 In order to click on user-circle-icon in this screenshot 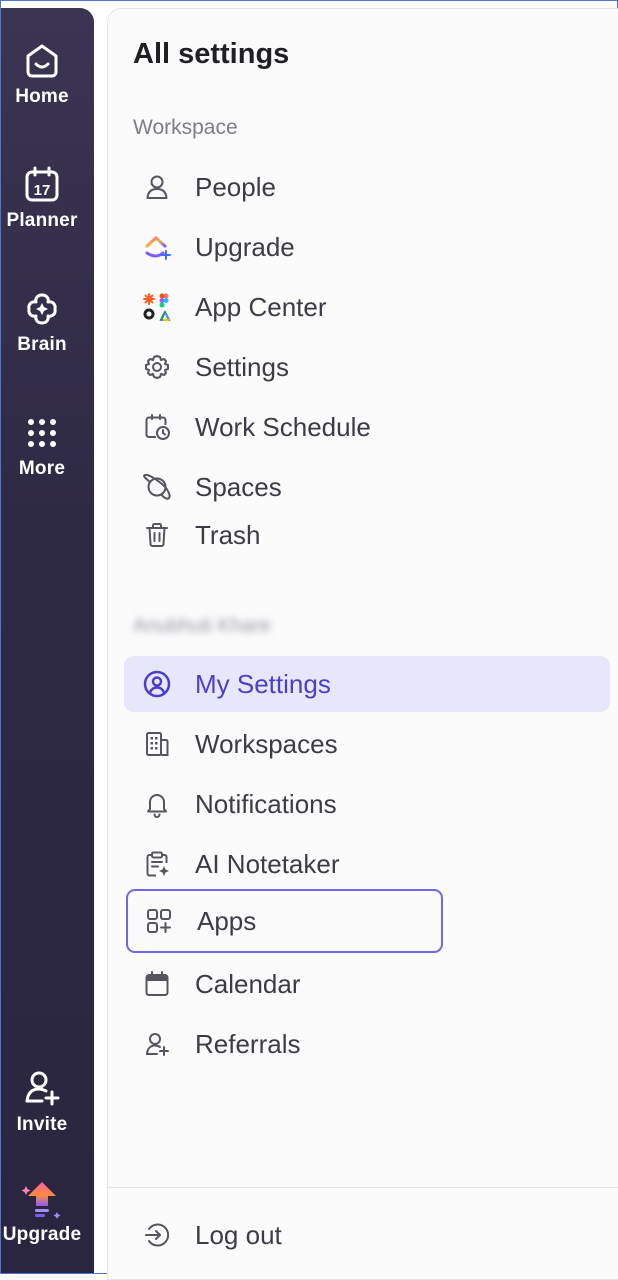, I will do `click(157, 684)`.